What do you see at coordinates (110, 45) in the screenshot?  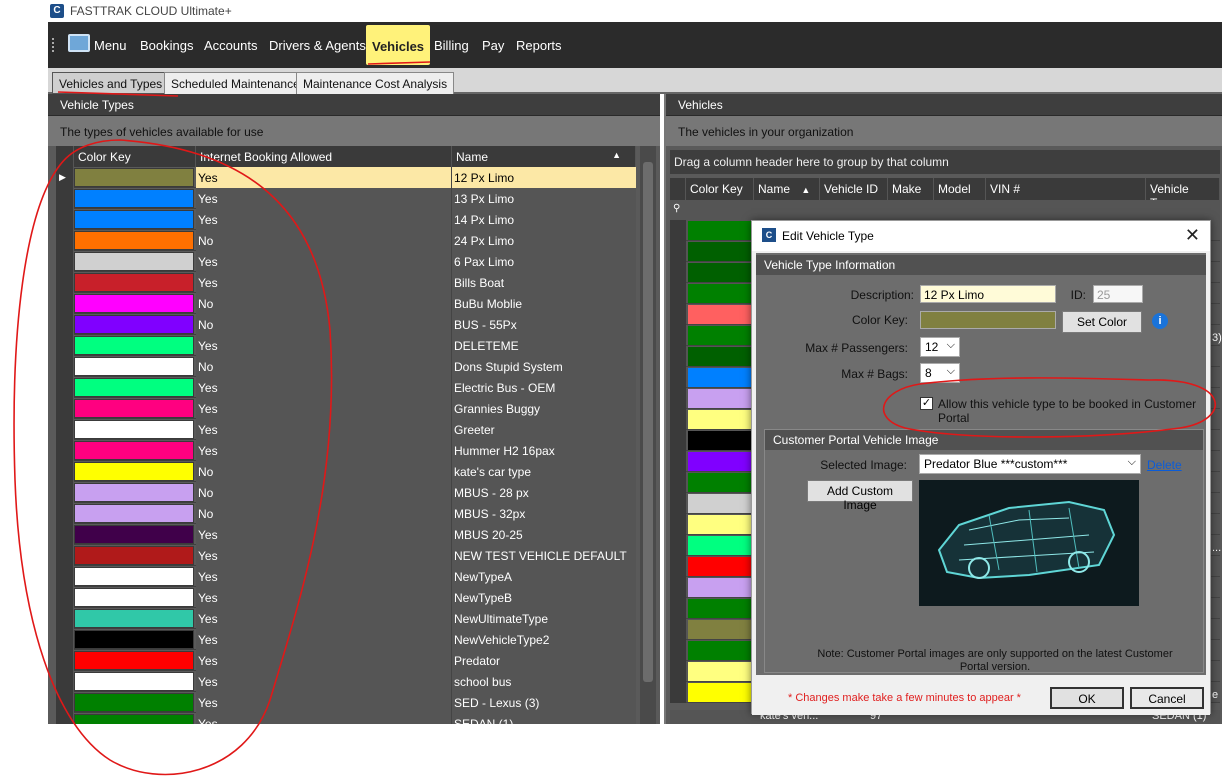 I see `menu-button: Menu` at bounding box center [110, 45].